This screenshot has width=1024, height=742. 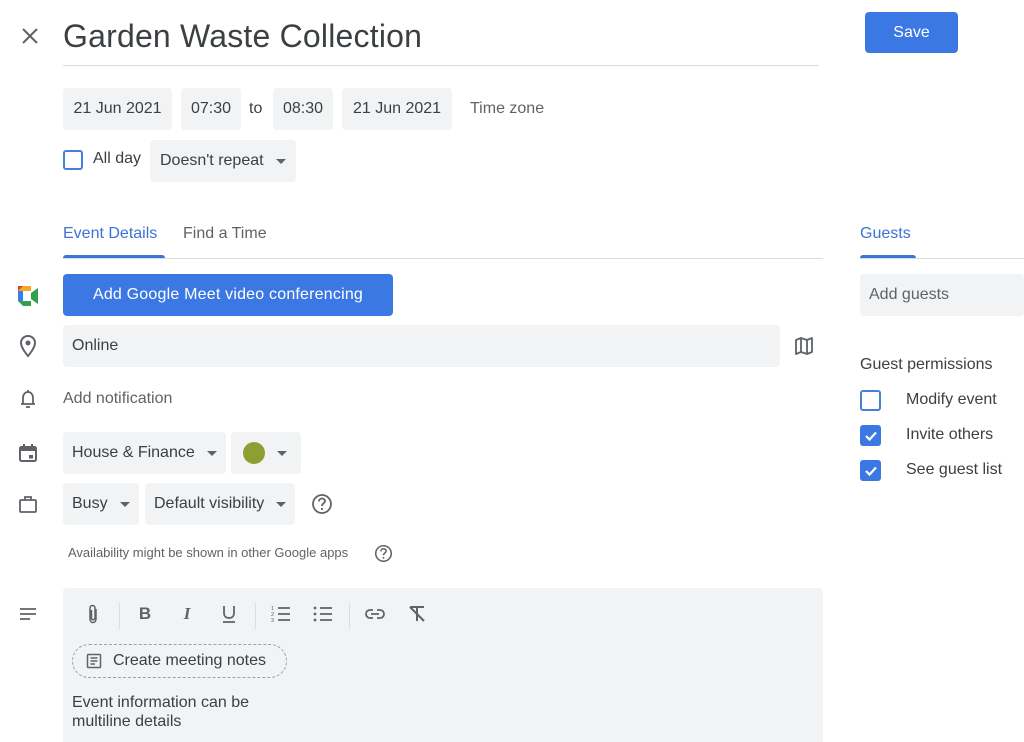 I want to click on italic-icon: I, so click(x=187, y=614).